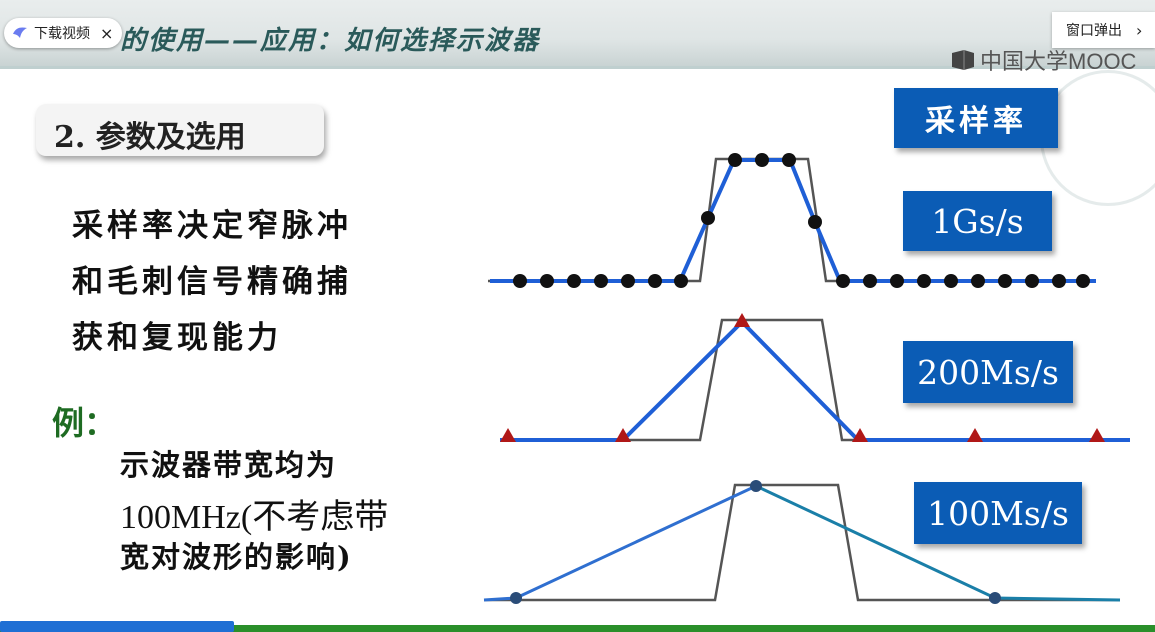 The height and width of the screenshot is (632, 1155). I want to click on waveform-100ms, so click(802, 542).